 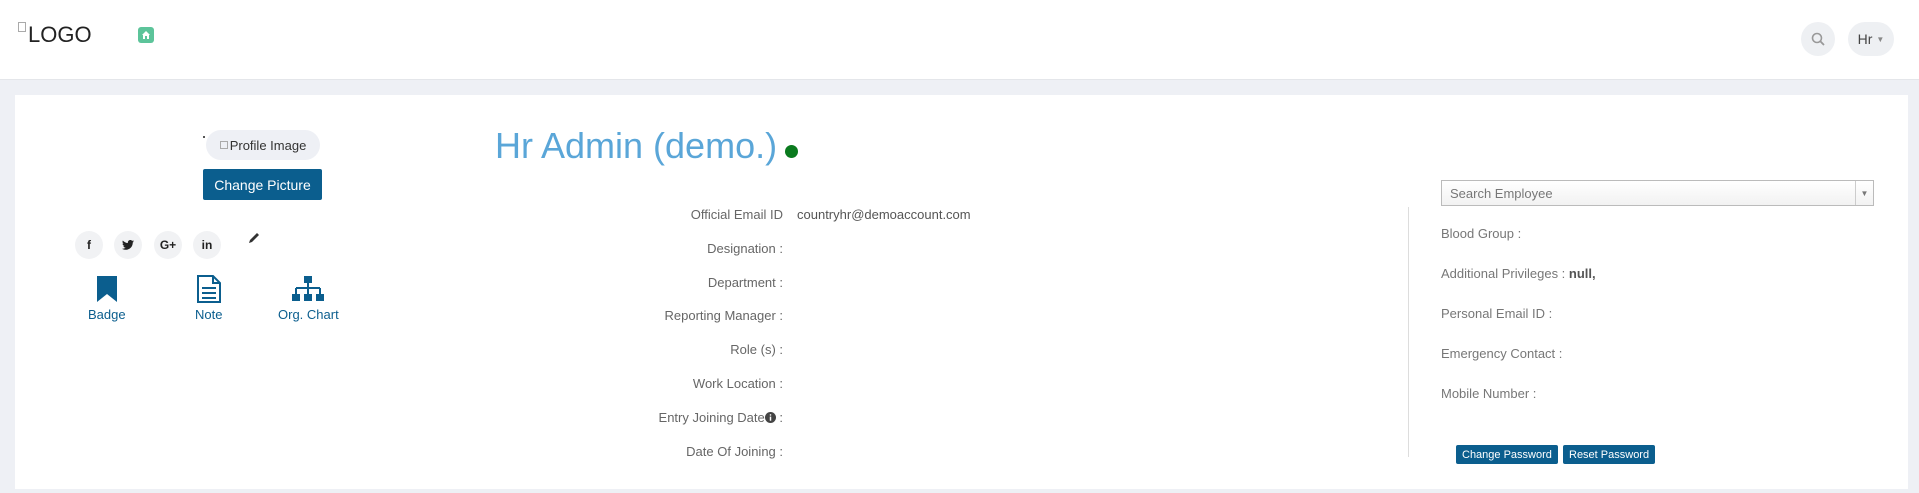 I want to click on field-reporting-manager: Reporting Manager :, so click(x=845, y=318).